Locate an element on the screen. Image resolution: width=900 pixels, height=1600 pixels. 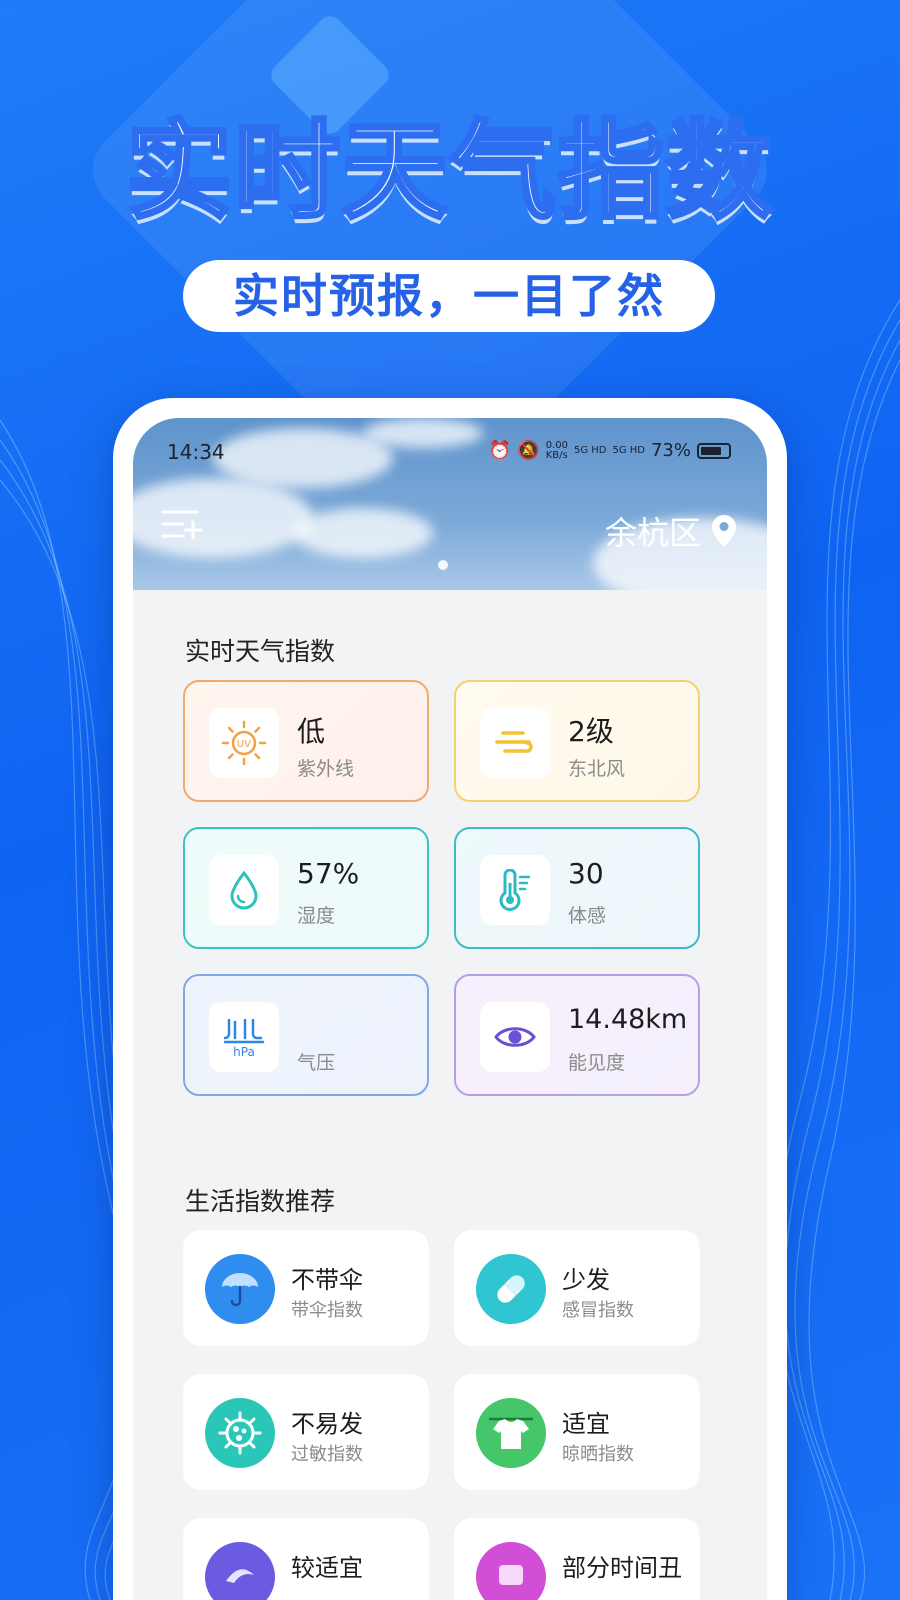
life-item-sport: 较适宜 is located at coordinates (306, 1559).